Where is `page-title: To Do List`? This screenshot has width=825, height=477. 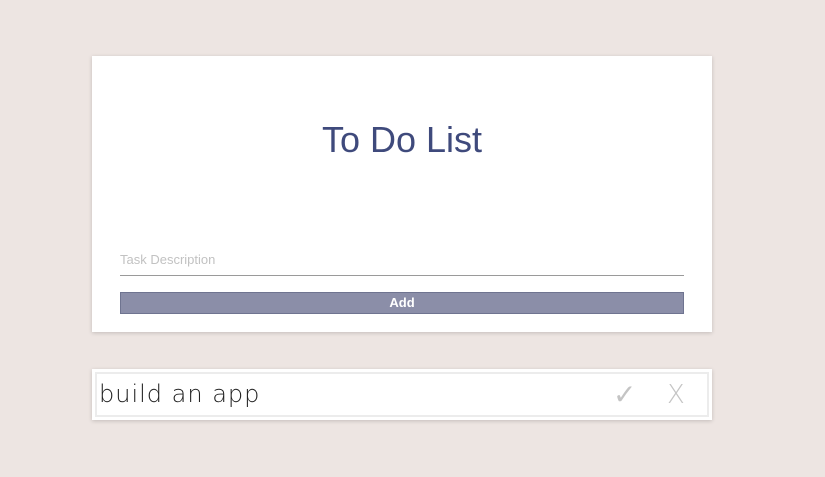 page-title: To Do List is located at coordinates (402, 139).